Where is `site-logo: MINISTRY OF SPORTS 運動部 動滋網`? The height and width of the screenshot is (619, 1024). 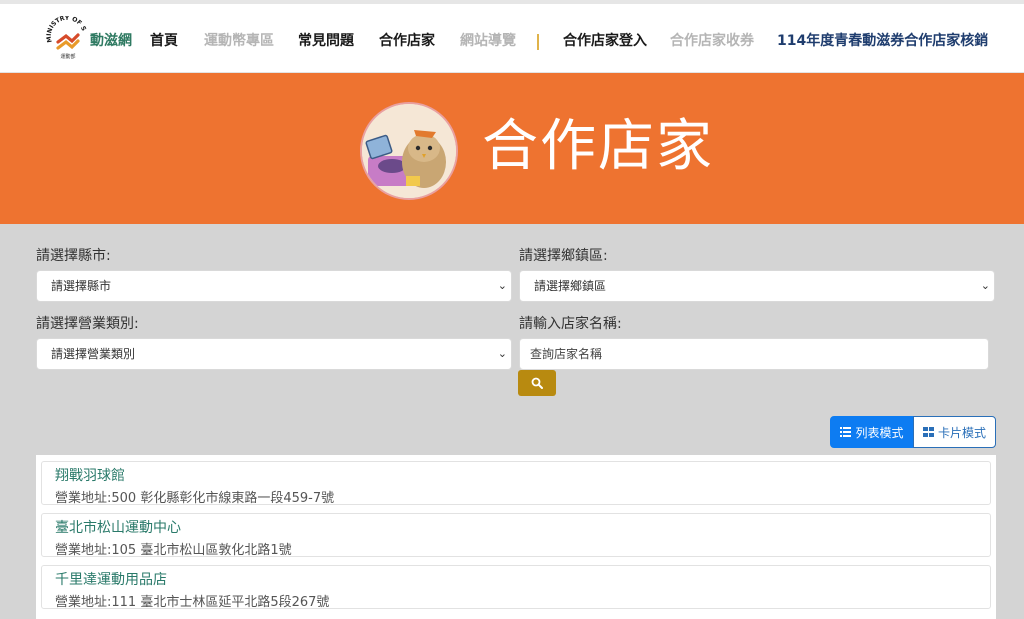 site-logo: MINISTRY OF SPORTS 運動部 動滋網 is located at coordinates (89, 38).